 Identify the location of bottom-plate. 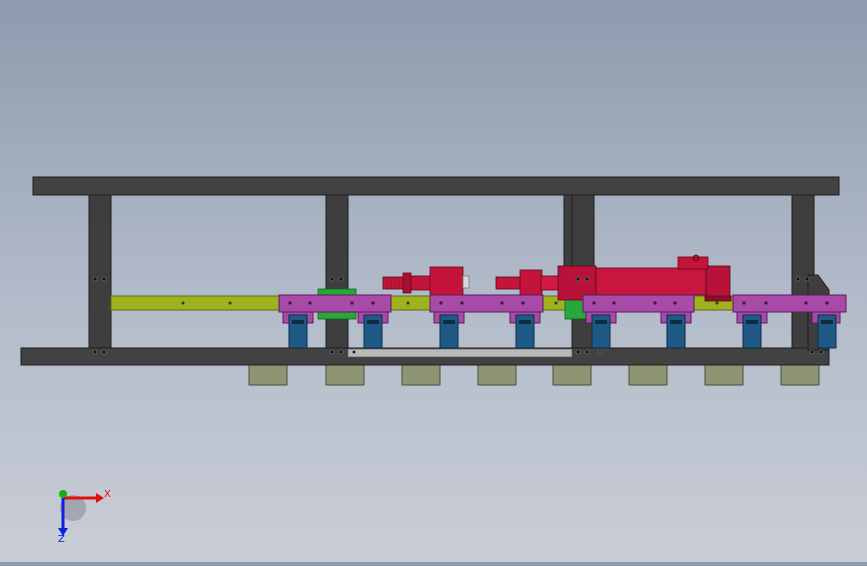
(460, 353).